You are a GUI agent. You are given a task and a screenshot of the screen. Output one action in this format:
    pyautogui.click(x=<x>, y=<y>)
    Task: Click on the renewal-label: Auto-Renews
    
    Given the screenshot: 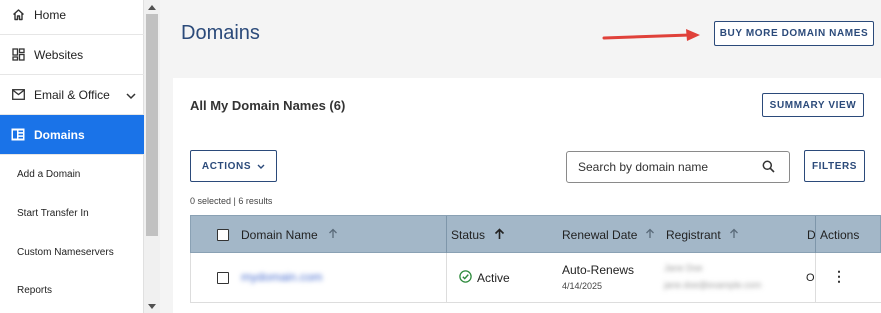 What is the action you would take?
    pyautogui.click(x=598, y=270)
    